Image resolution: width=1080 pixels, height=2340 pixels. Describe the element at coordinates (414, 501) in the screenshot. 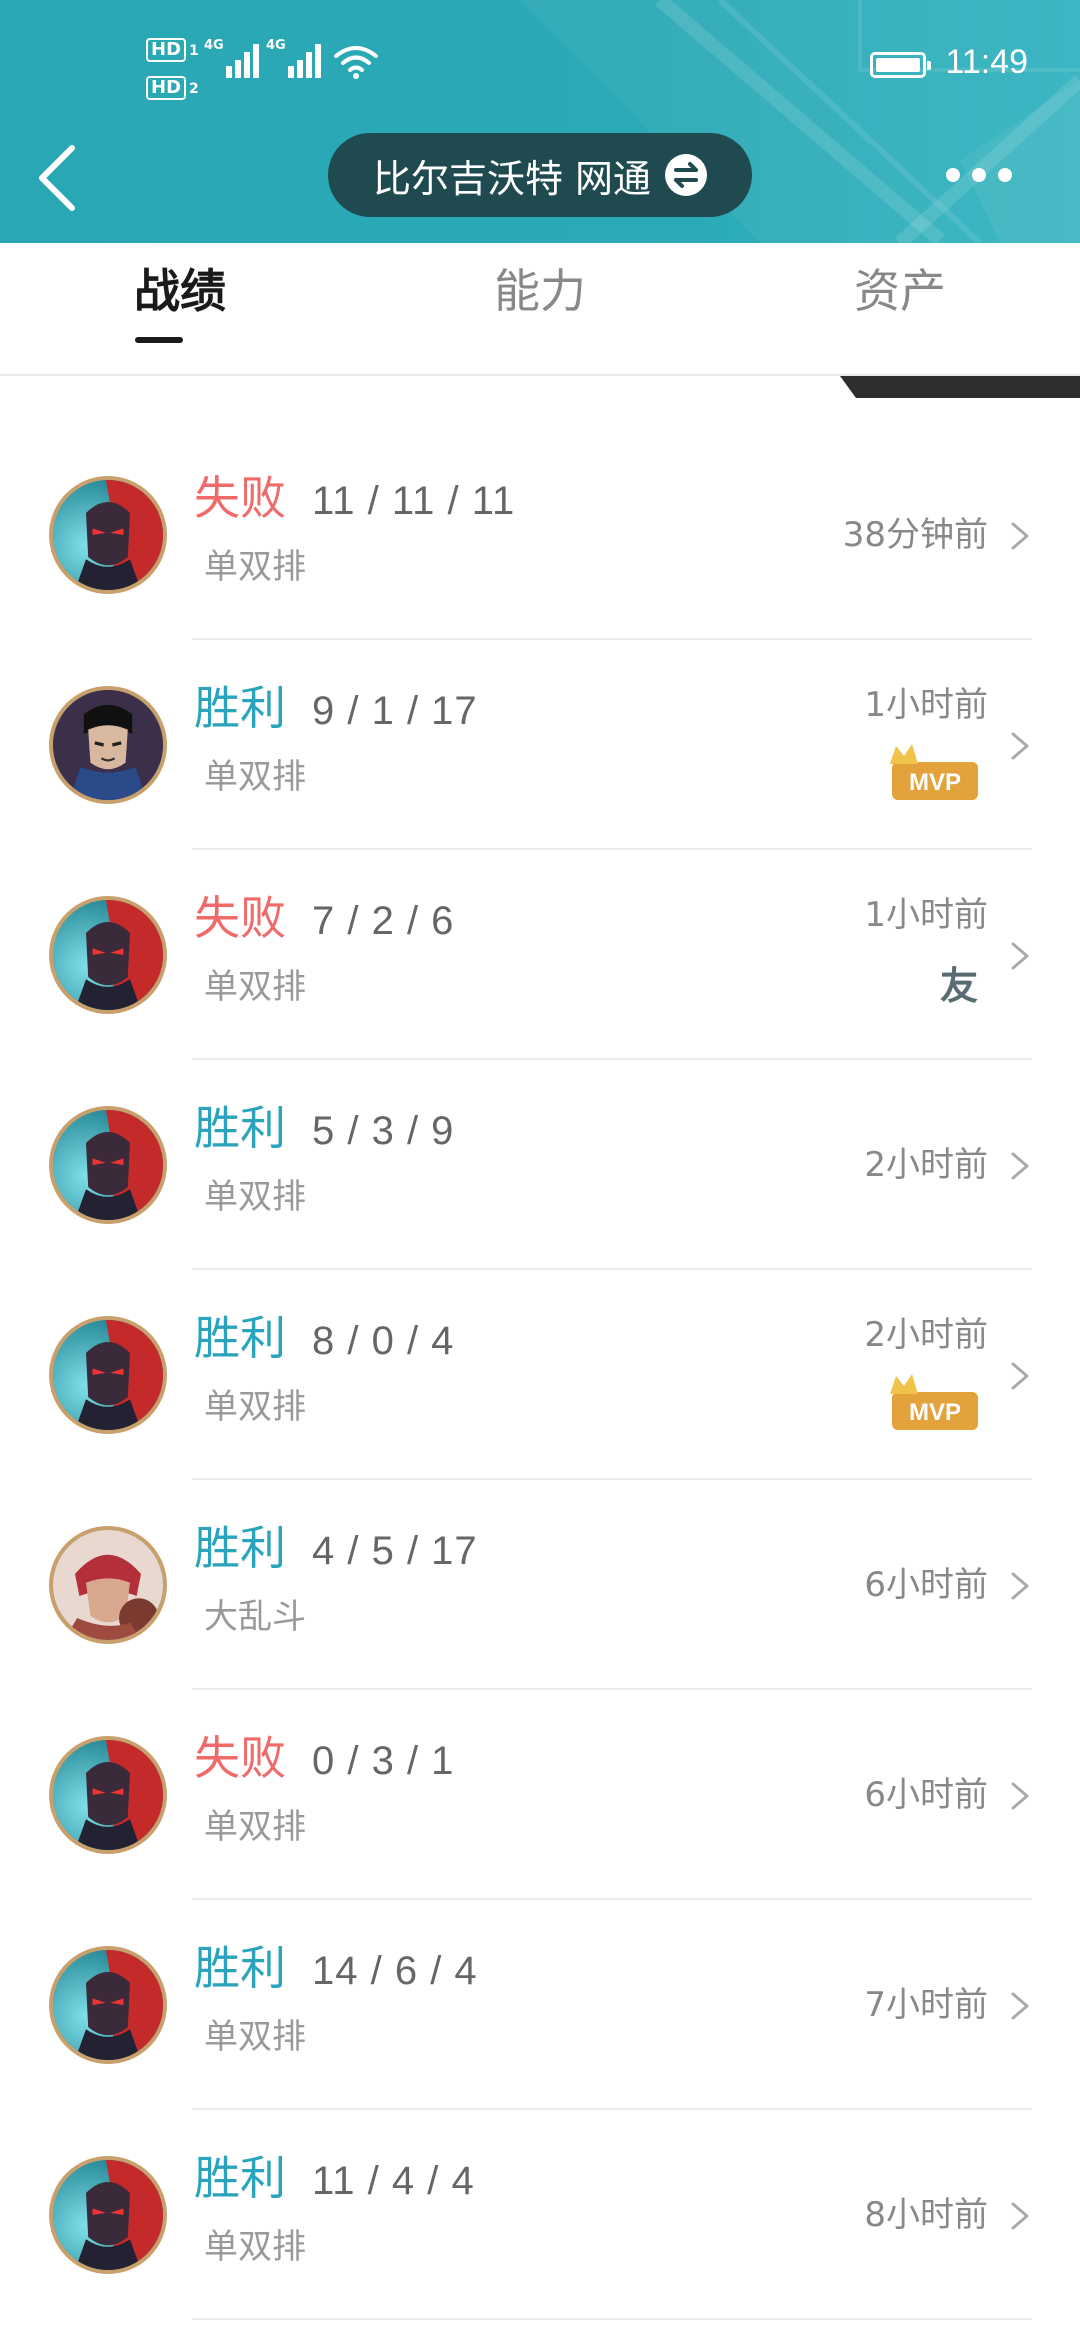

I see `kda-score: 11 / 11 / 11` at that location.